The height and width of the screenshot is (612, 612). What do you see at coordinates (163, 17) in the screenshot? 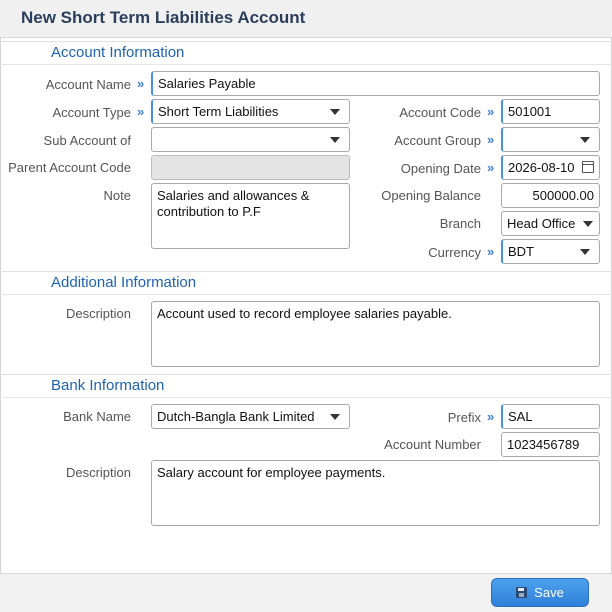
I see `dialog-title: New Short Term Liabilities Account` at bounding box center [163, 17].